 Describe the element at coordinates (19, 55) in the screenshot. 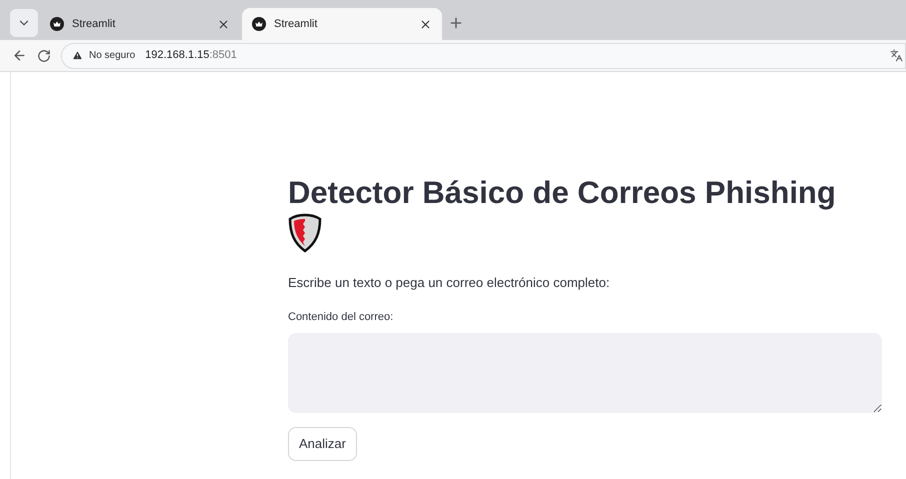

I see `back-icon` at that location.